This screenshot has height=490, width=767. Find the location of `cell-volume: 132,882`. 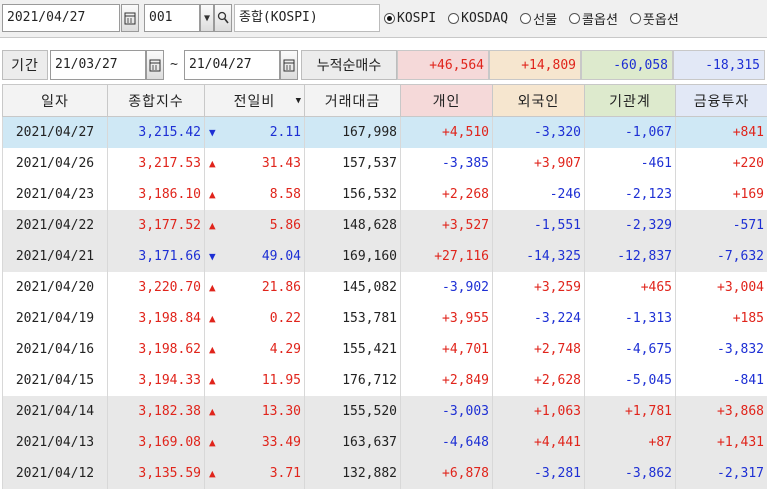

cell-volume: 132,882 is located at coordinates (352, 473).